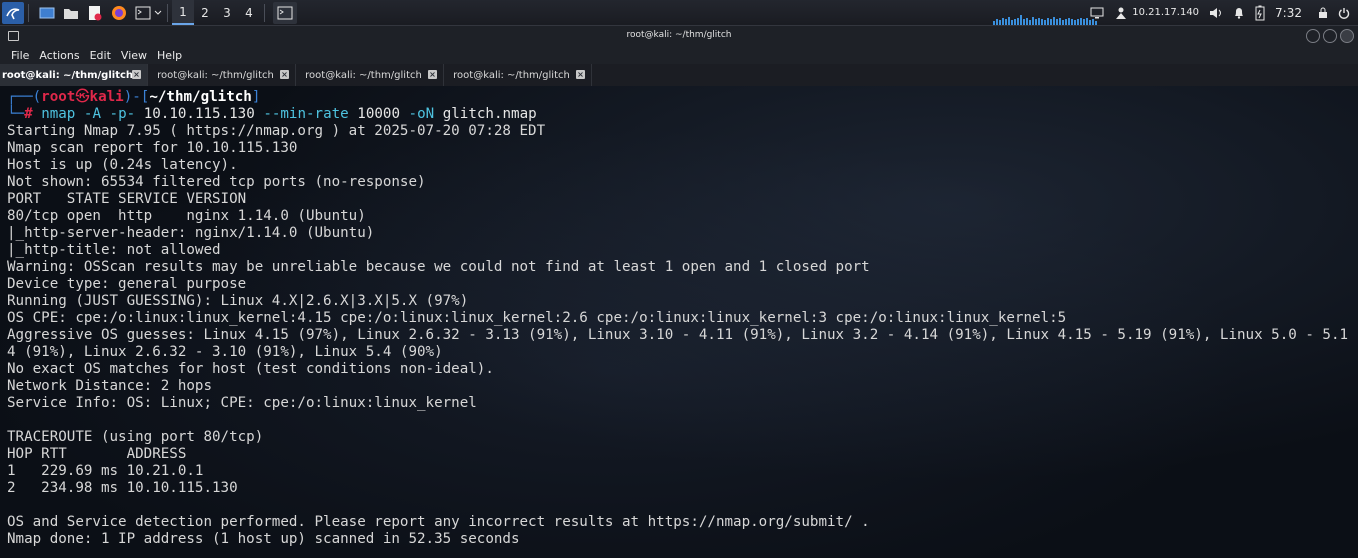 Image resolution: width=1358 pixels, height=558 pixels. Describe the element at coordinates (127, 199) in the screenshot. I see `output-line: PORT STATE SERVICE VERSION` at that location.